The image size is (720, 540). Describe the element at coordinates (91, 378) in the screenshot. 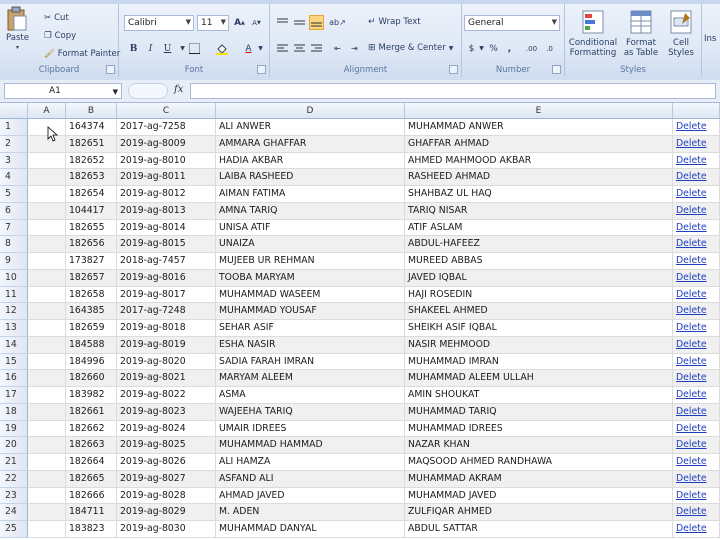

I see `cell-id: 182660` at that location.